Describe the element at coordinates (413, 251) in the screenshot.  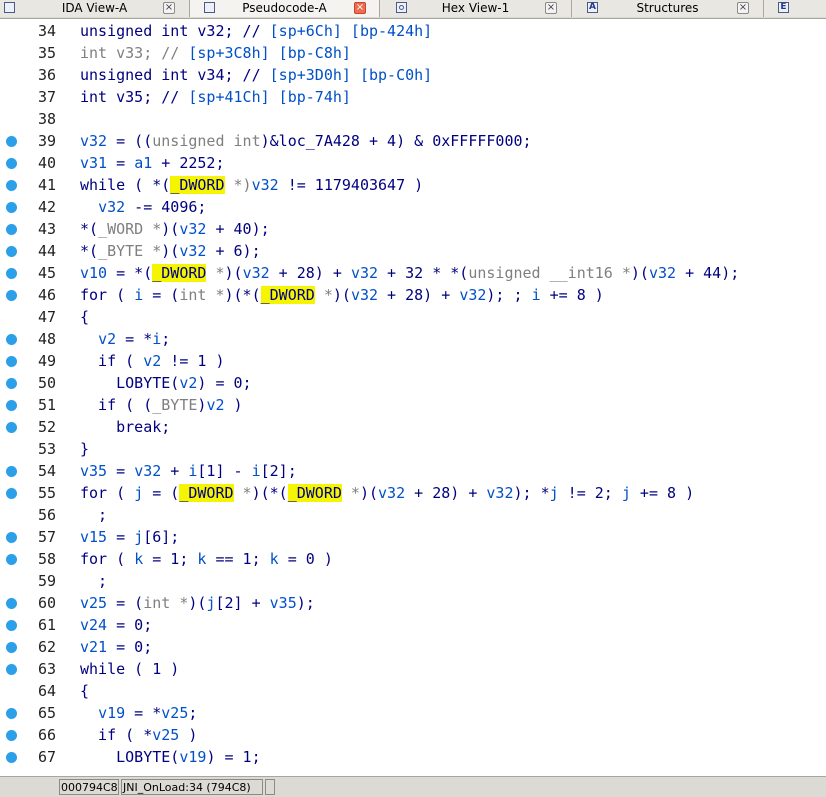
I see `code-line: 44 *(_BYTE *)(v32 + 6);` at that location.